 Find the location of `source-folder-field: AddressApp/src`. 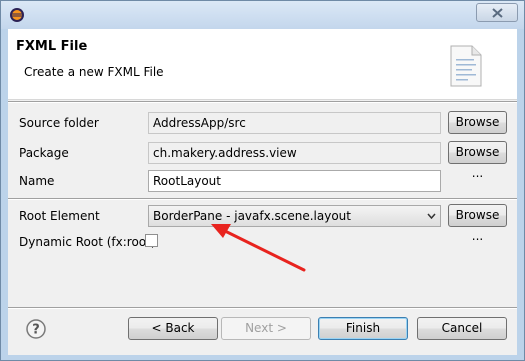

source-folder-field: AddressApp/src is located at coordinates (294, 123).